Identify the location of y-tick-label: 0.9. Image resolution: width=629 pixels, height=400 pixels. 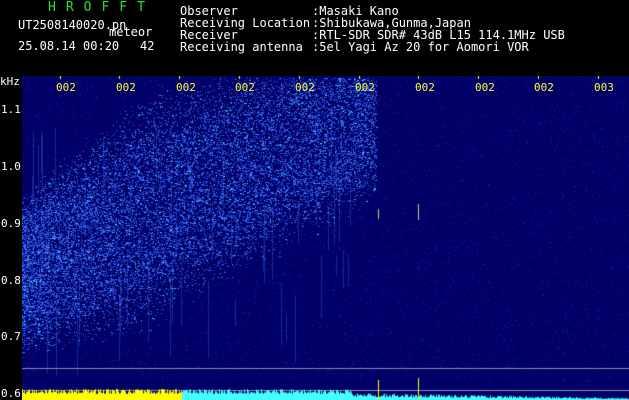
(11, 223).